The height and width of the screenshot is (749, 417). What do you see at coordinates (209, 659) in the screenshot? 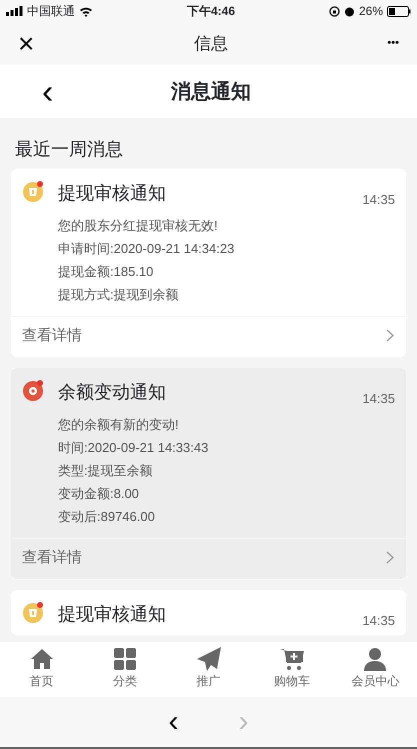
I see `paper-plane-icon` at bounding box center [209, 659].